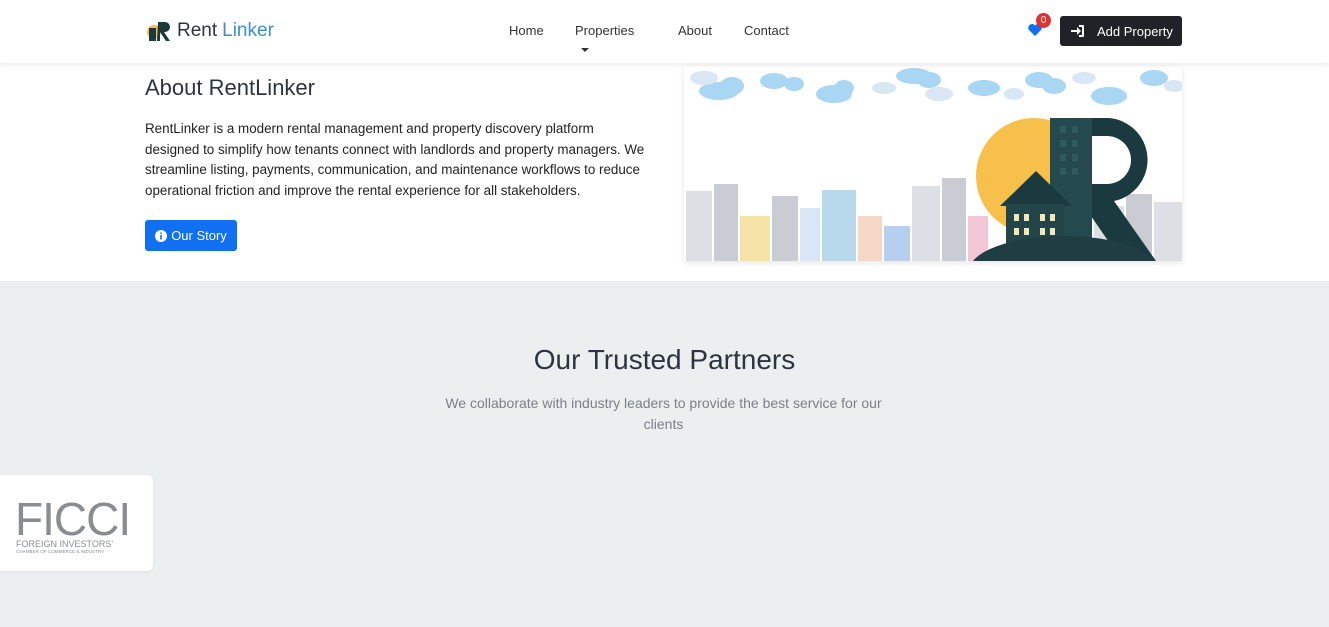 The image size is (1329, 627). I want to click on nav-home: Home, so click(526, 31).